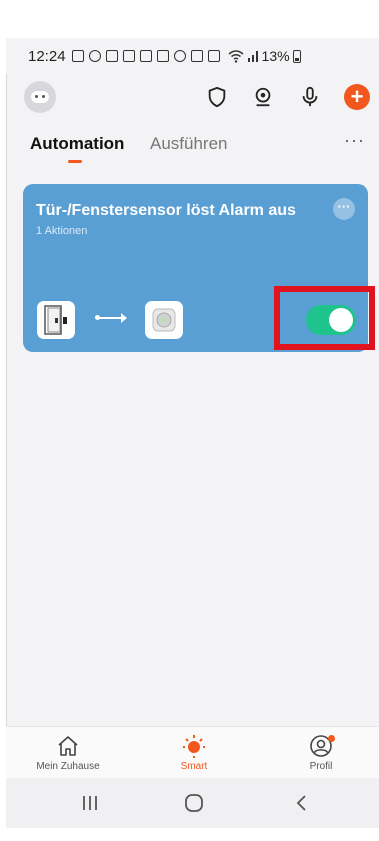 This screenshot has height=841, width=379. I want to click on nav-mein-zuhause: Mein Zuhause, so click(68, 752).